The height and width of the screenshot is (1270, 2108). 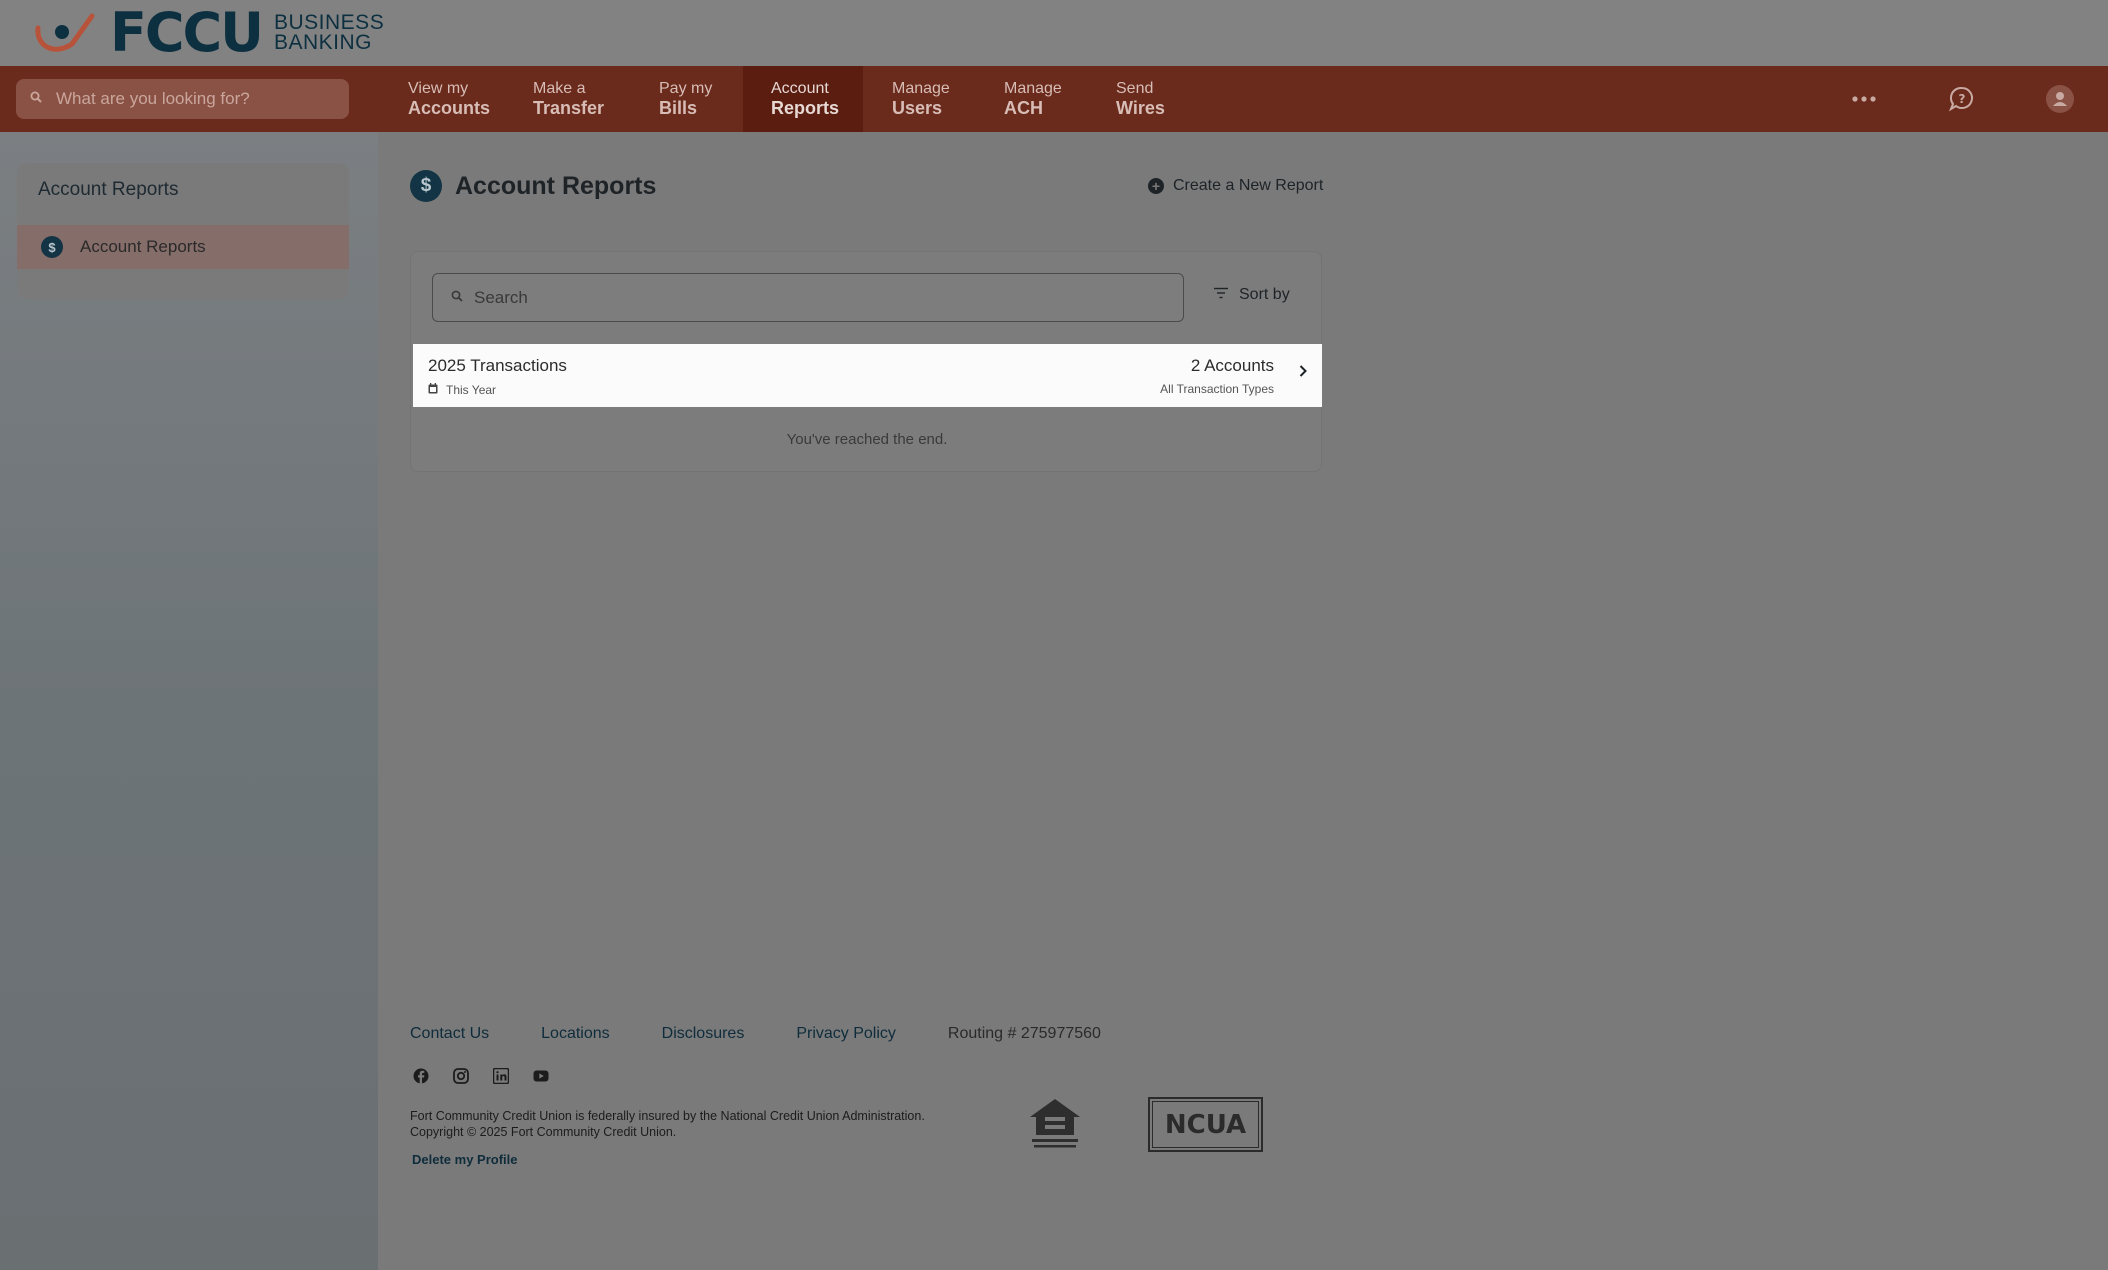 What do you see at coordinates (421, 1076) in the screenshot?
I see `facebook-icon` at bounding box center [421, 1076].